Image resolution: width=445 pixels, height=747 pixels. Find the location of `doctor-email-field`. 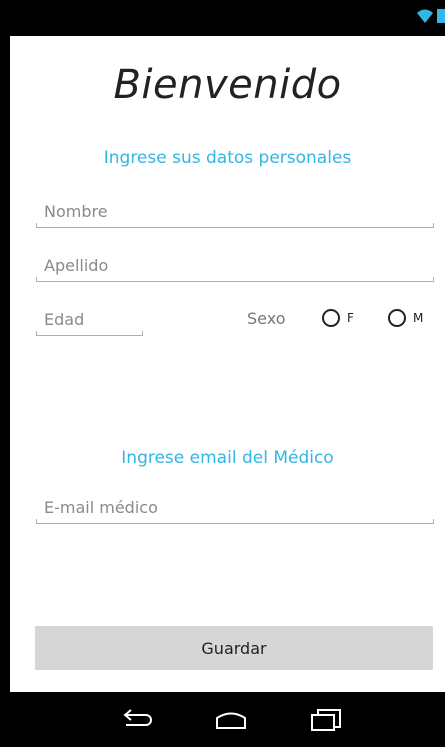

doctor-email-field is located at coordinates (235, 508).